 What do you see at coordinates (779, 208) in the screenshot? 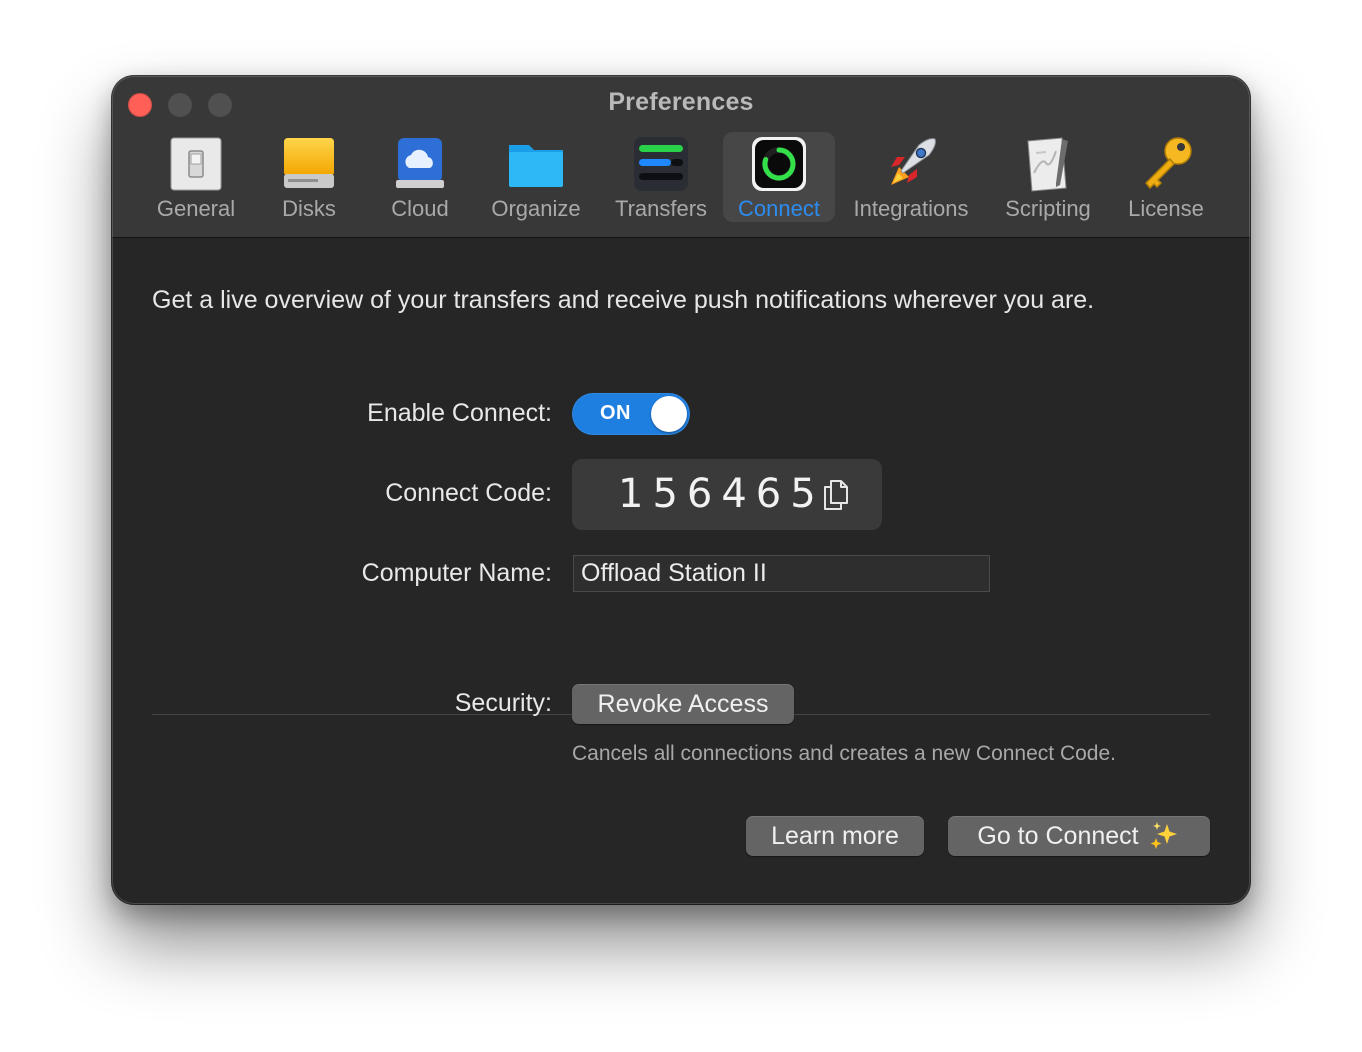
I see `toolbar-label: Connect` at bounding box center [779, 208].